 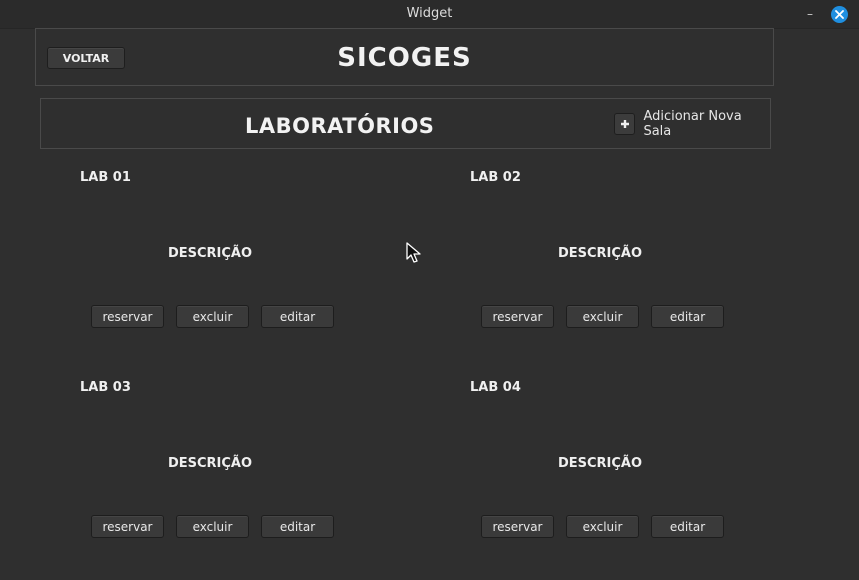 What do you see at coordinates (706, 124) in the screenshot?
I see `add-room-label: Adicionar Nova Sala` at bounding box center [706, 124].